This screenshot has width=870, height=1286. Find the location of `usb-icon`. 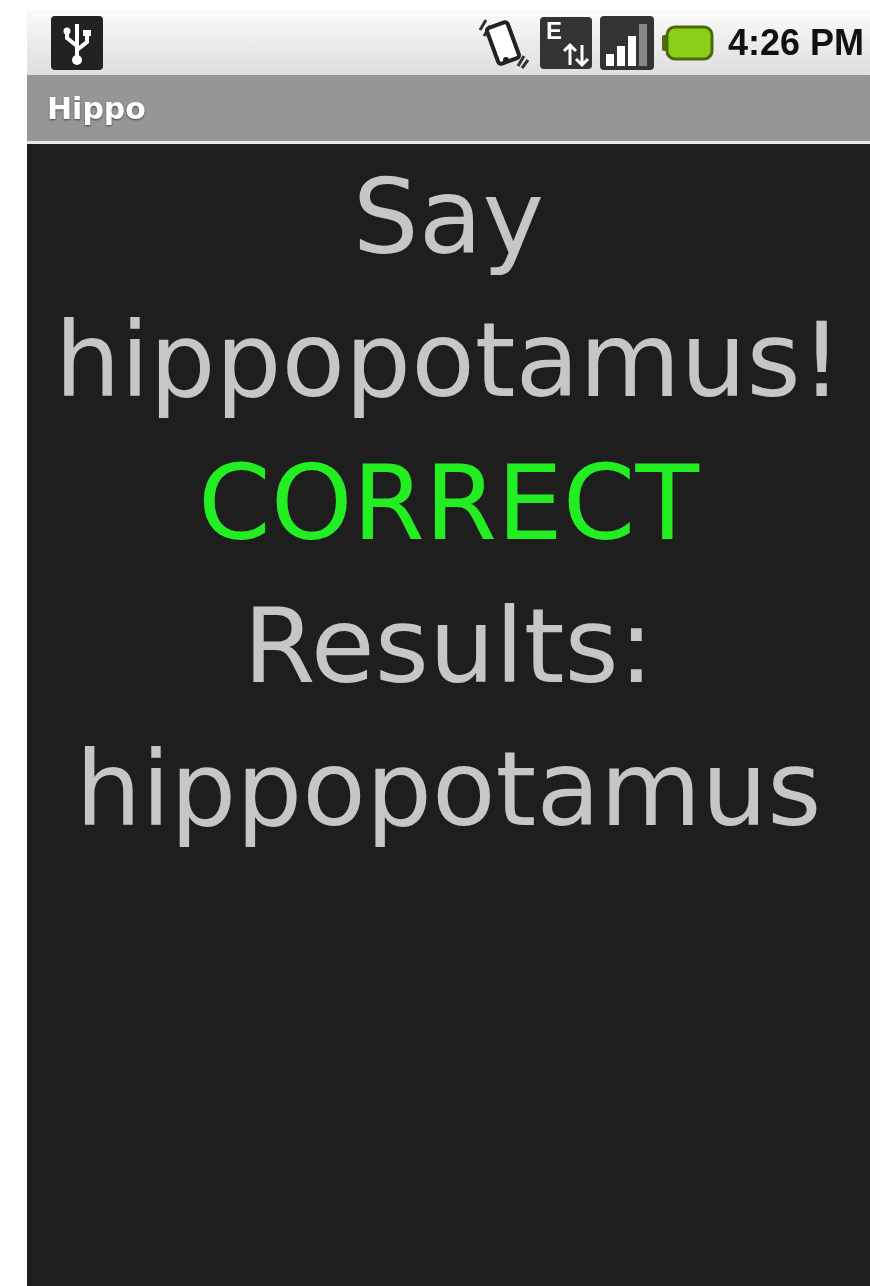

usb-icon is located at coordinates (77, 42).